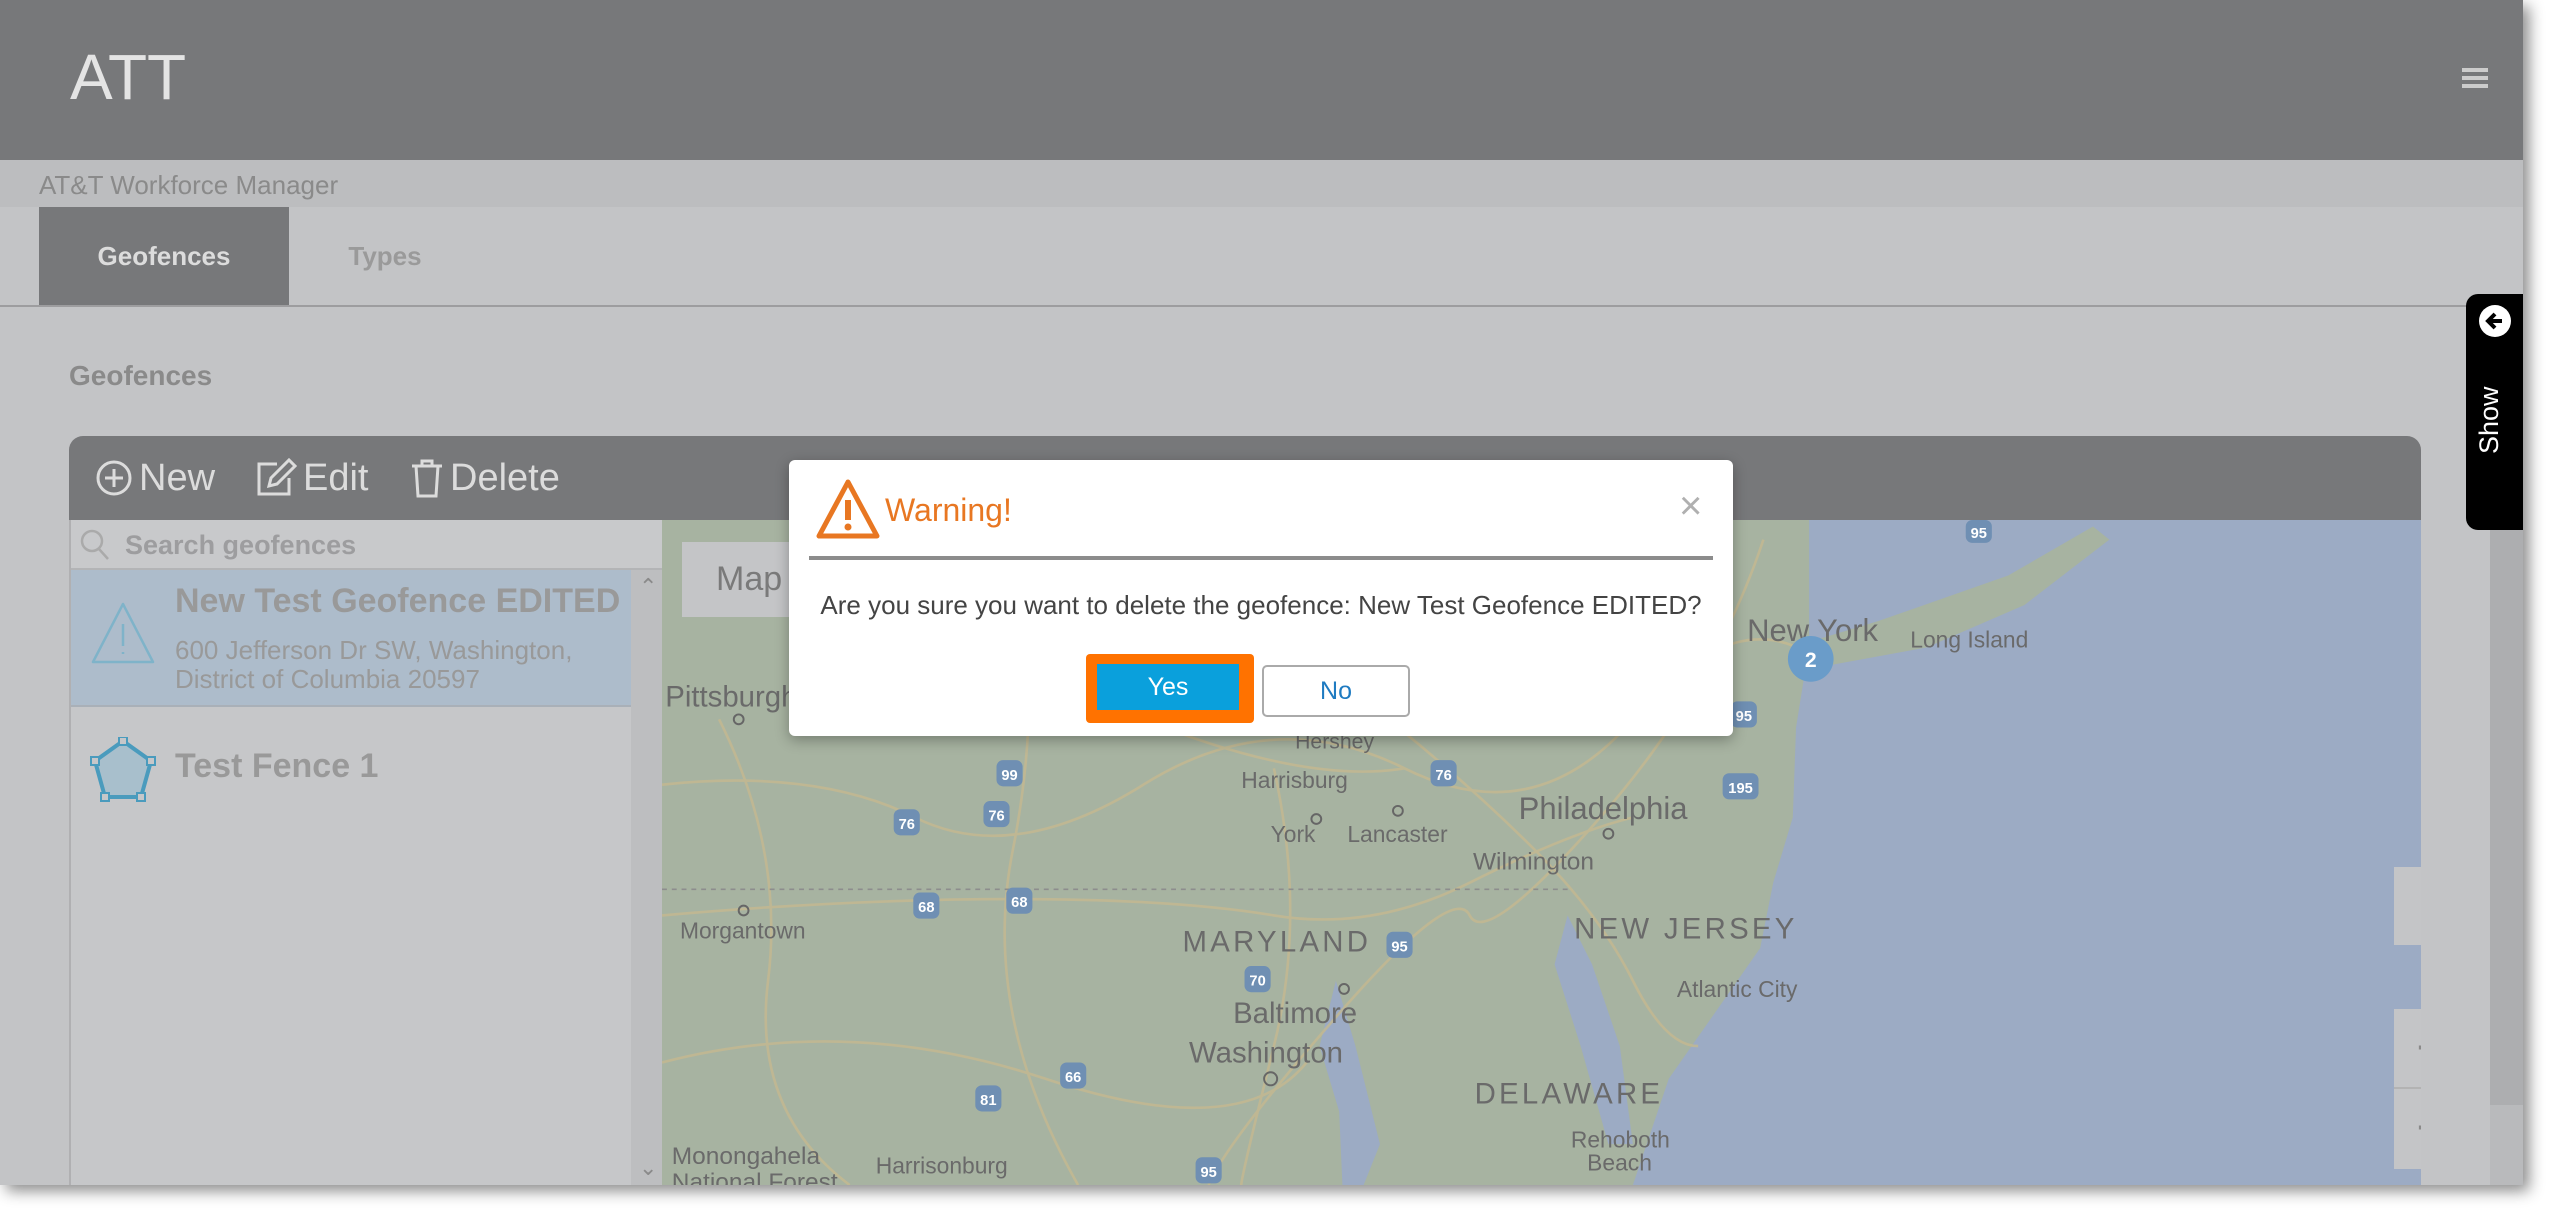 The width and height of the screenshot is (2560, 1220). Describe the element at coordinates (746, 1156) in the screenshot. I see `map-label-monongahela: Monongahela` at that location.